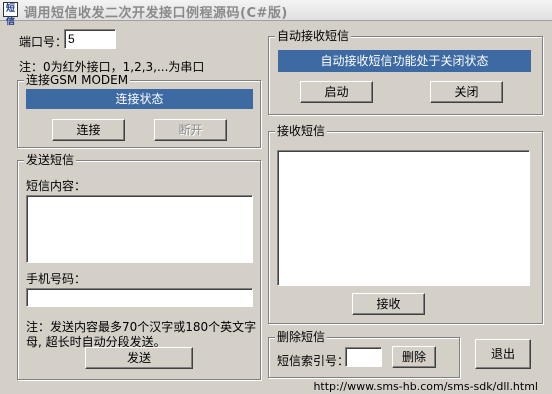 This screenshot has width=552, height=394. What do you see at coordinates (503, 354) in the screenshot?
I see `exit-button: 退出` at bounding box center [503, 354].